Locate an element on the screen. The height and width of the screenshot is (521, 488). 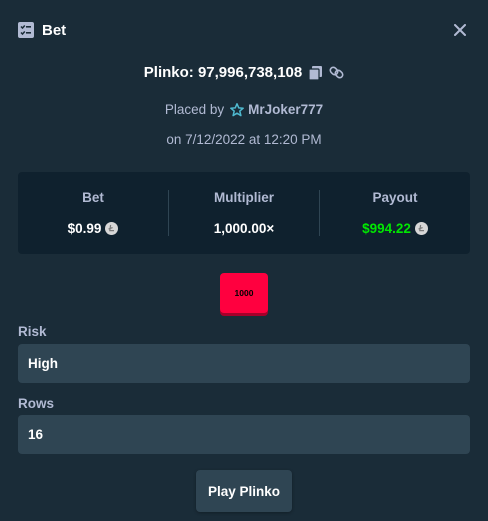
multiplier-value: 1,000.00× is located at coordinates (244, 228).